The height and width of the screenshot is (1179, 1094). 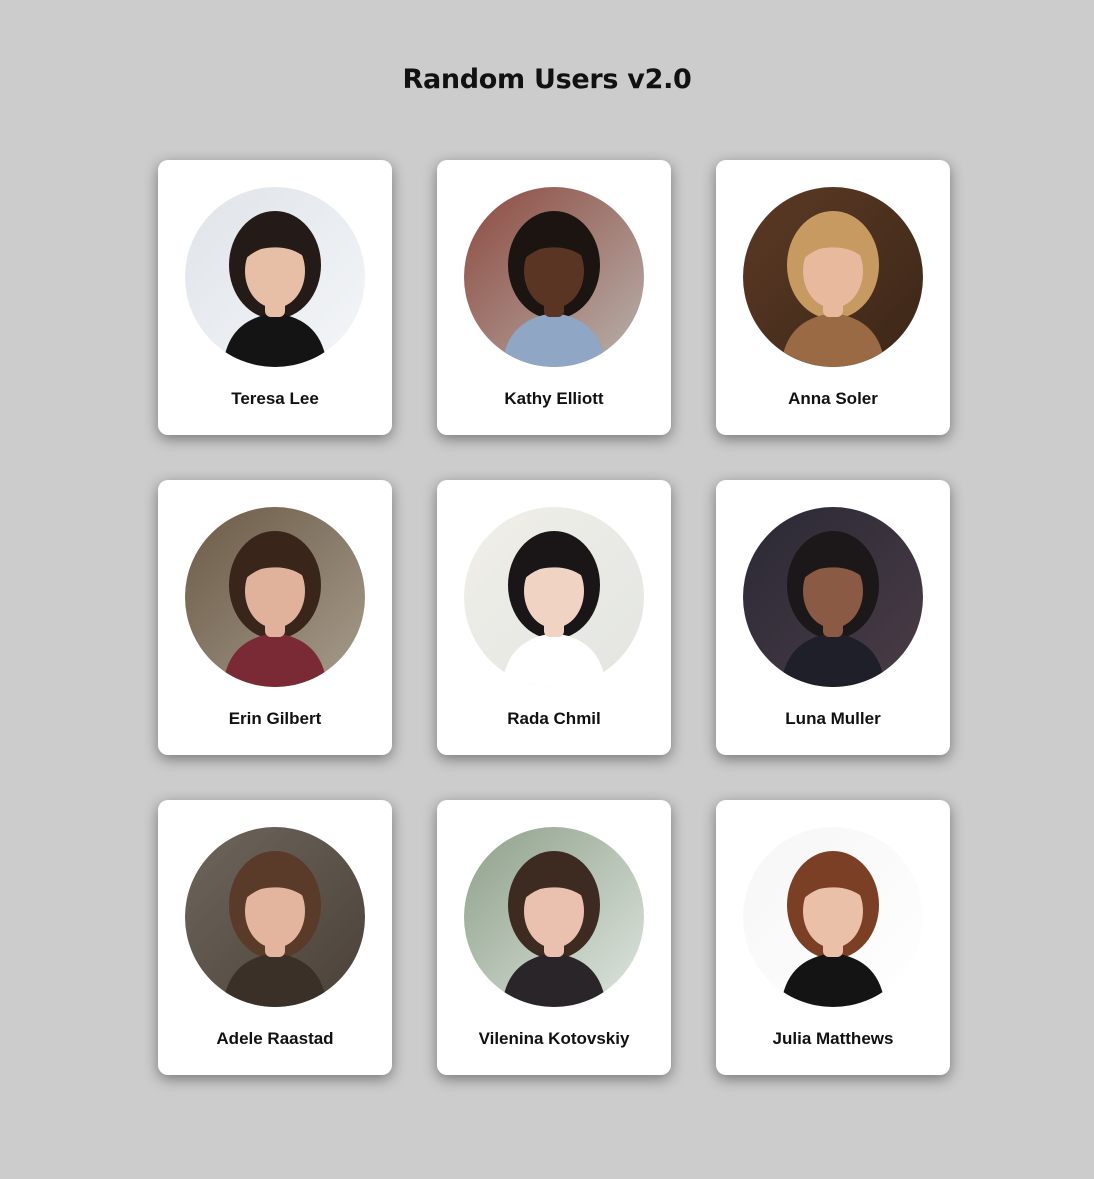 I want to click on user-name: Rada Chmil, so click(x=554, y=718).